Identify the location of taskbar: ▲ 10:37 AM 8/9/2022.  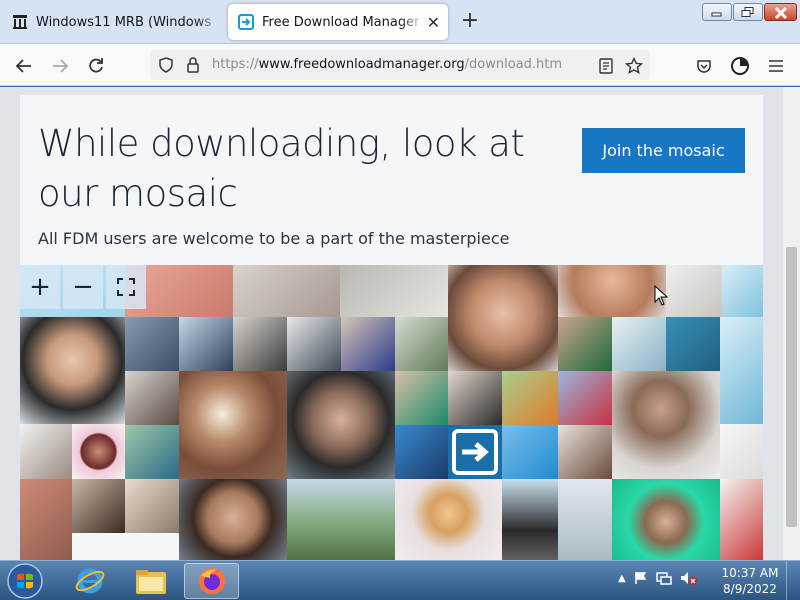
(400, 580).